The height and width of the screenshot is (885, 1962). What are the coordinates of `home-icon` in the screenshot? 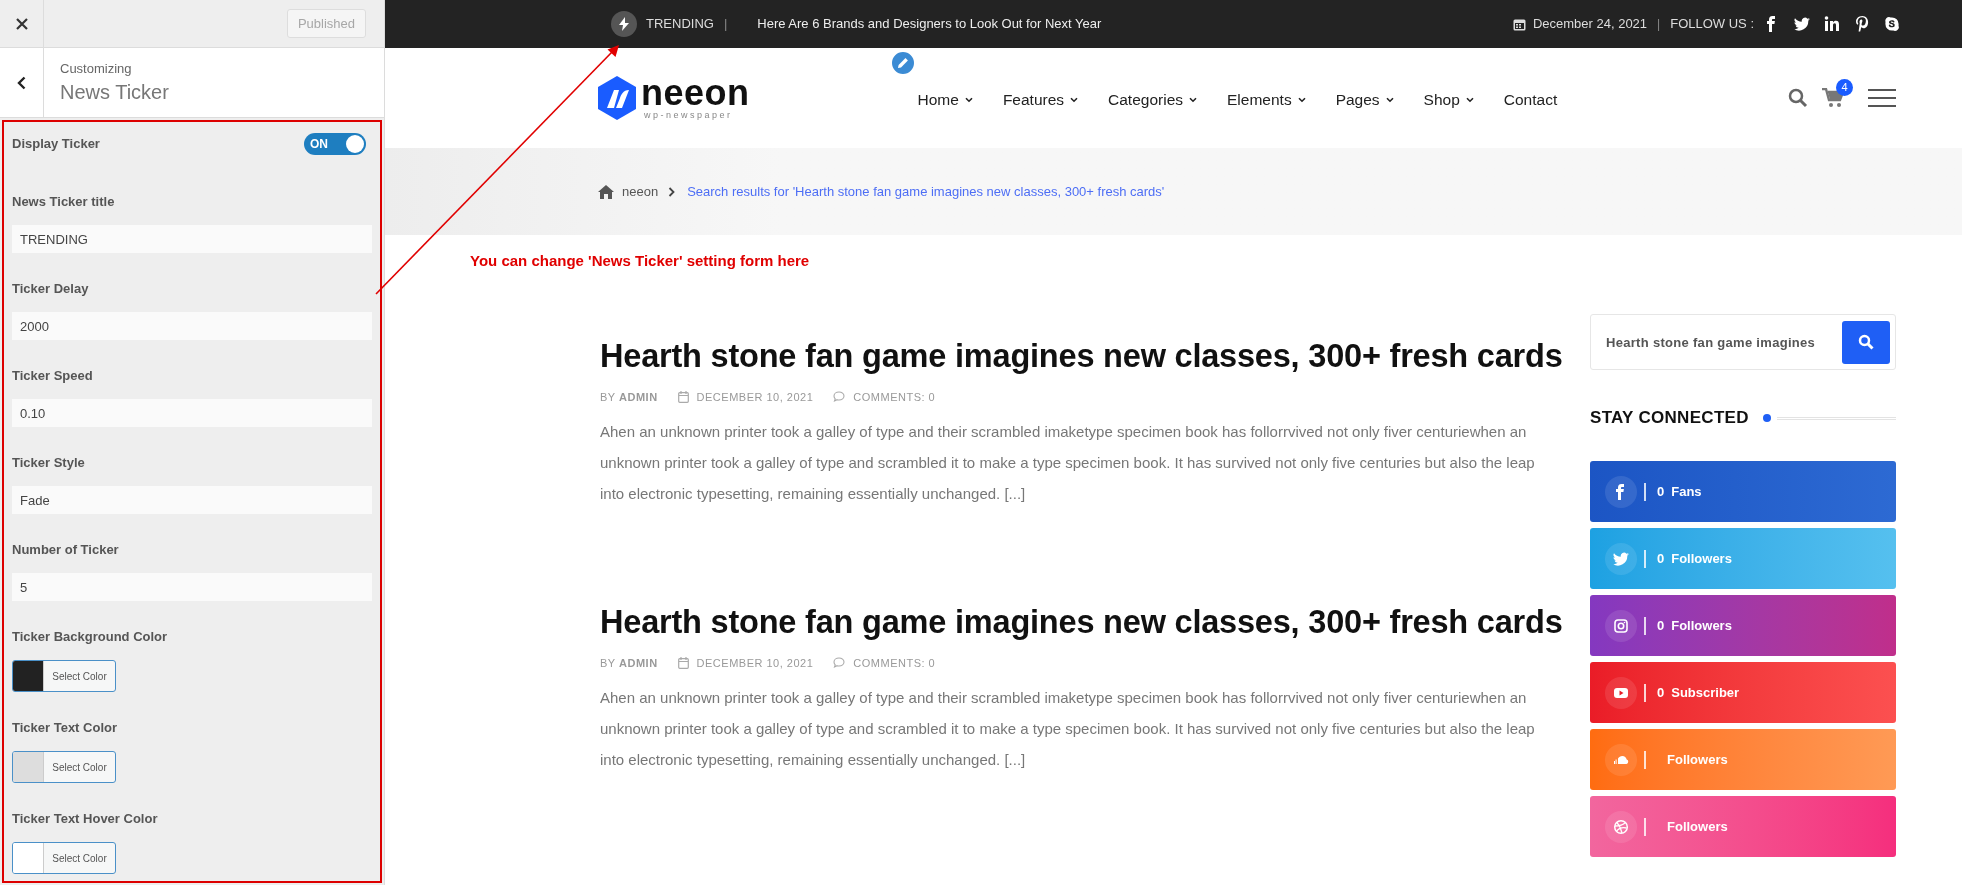 It's located at (606, 191).